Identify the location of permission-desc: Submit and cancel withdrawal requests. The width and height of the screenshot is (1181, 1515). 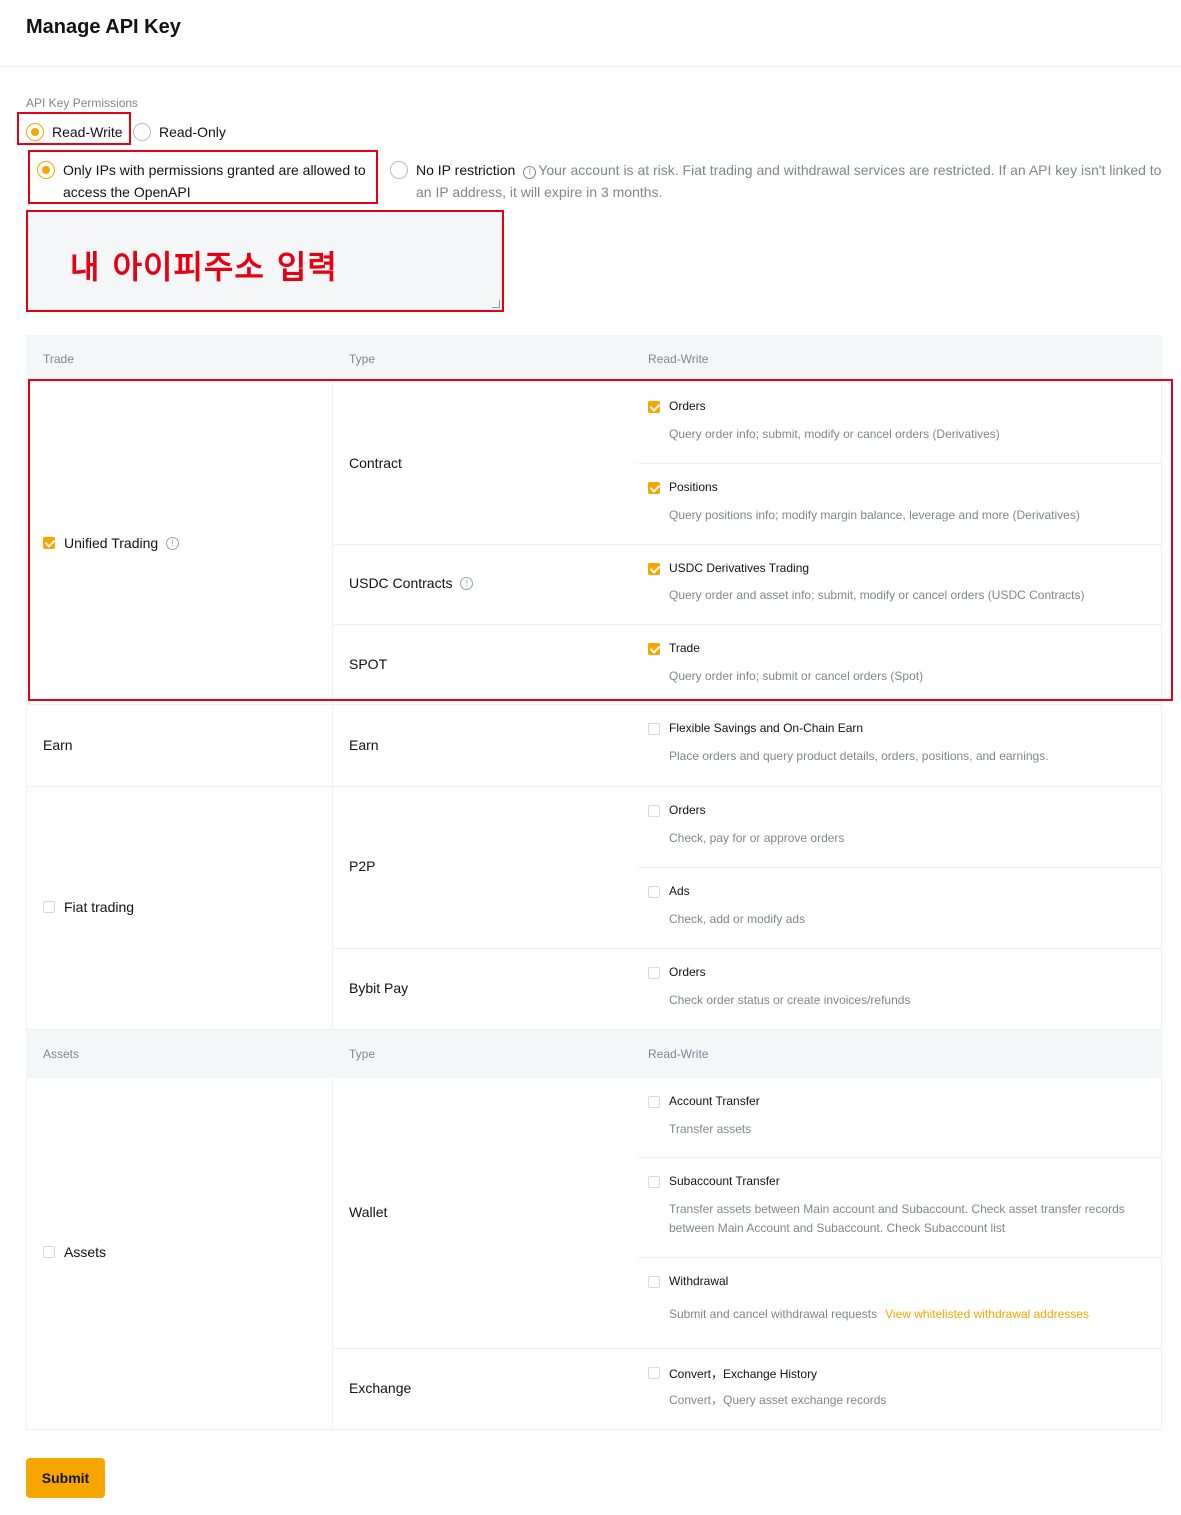
(773, 1314).